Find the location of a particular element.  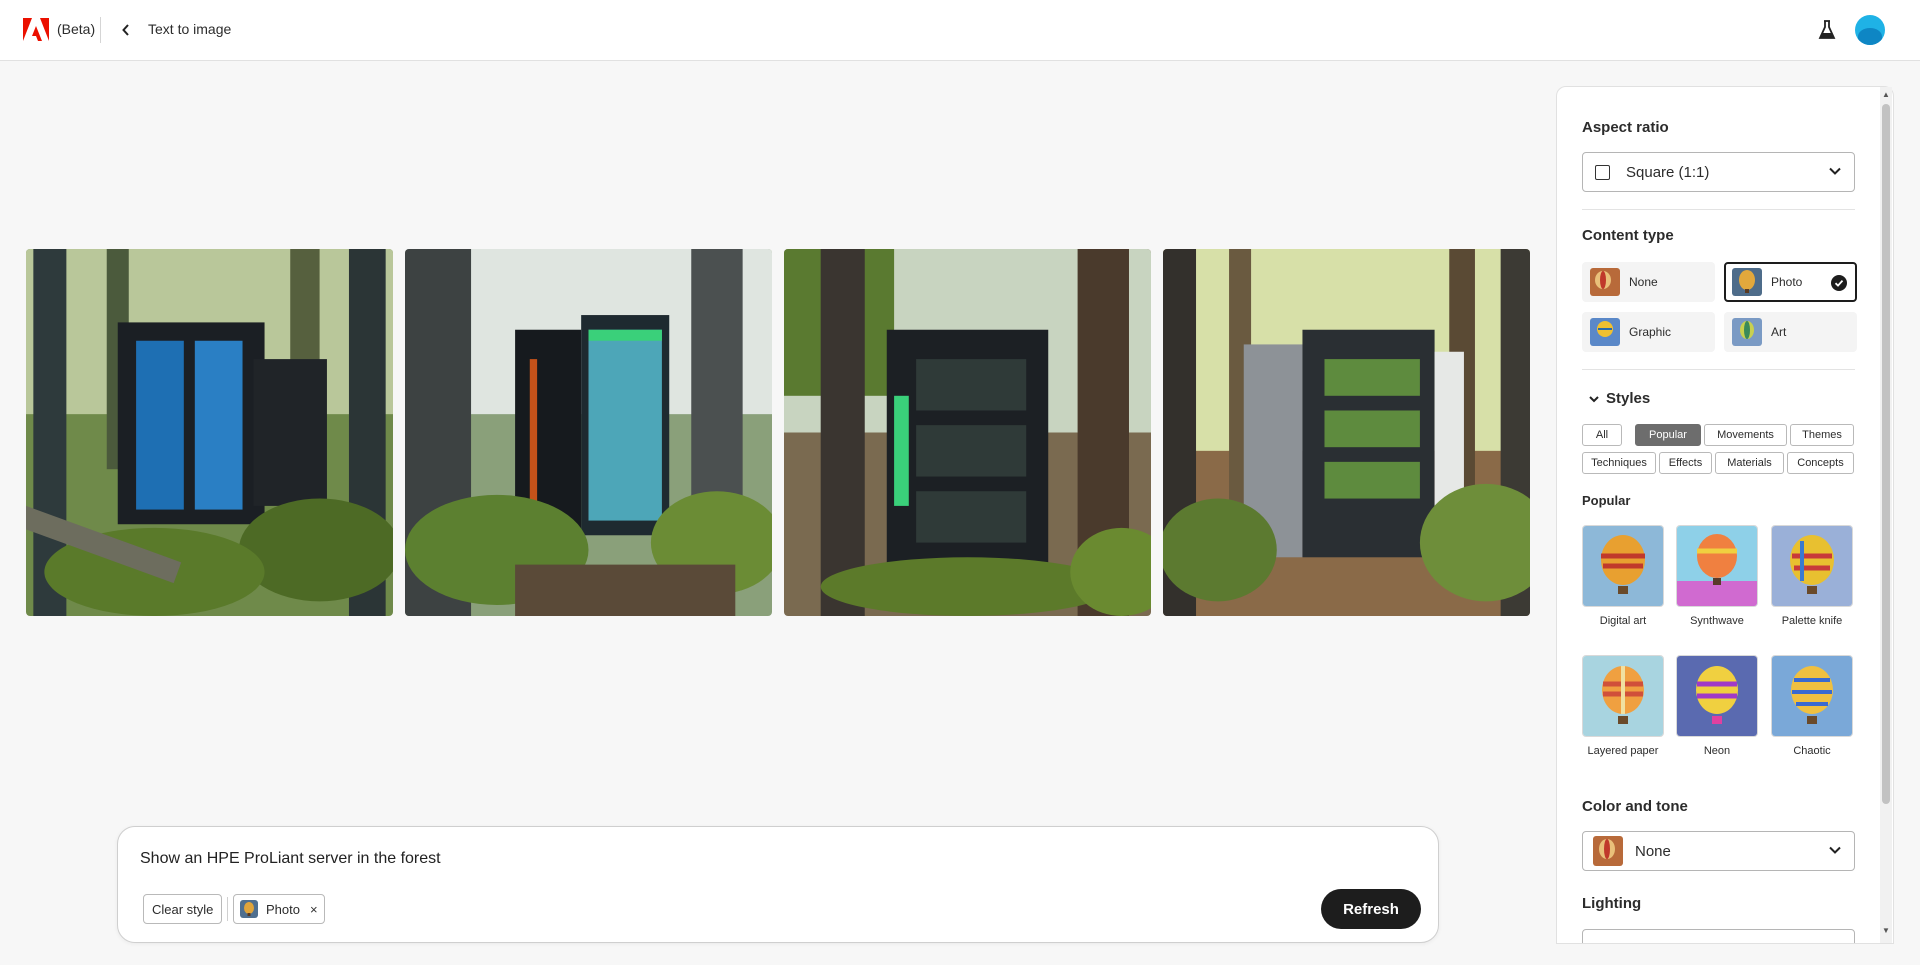

scroll-down-arrow-icon: ▼ is located at coordinates (1886, 930).